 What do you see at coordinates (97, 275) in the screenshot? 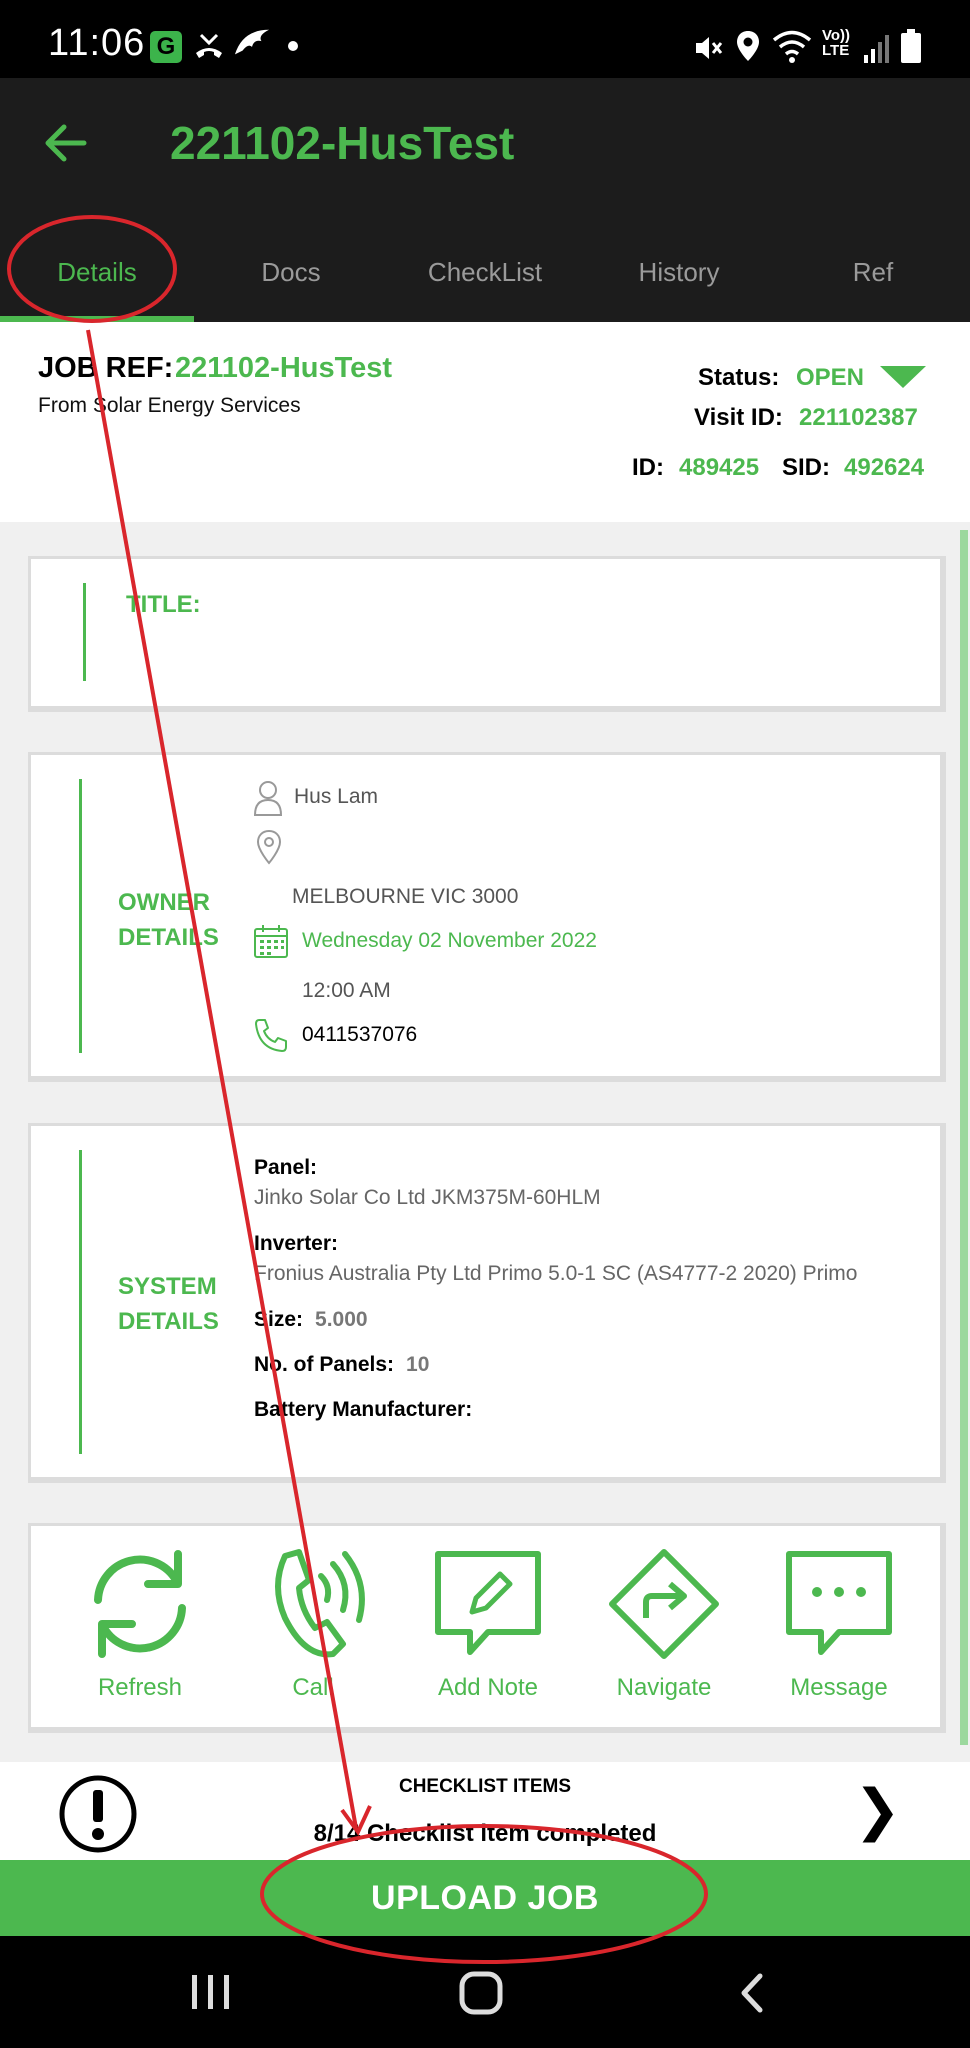
I see `tab-details: Details` at bounding box center [97, 275].